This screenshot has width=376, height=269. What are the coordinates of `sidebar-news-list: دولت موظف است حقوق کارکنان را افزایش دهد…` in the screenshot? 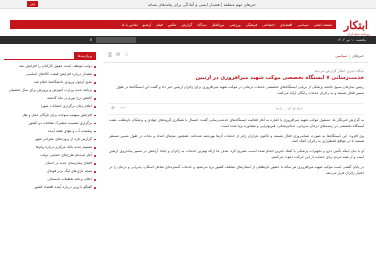 It's located at (50, 127).